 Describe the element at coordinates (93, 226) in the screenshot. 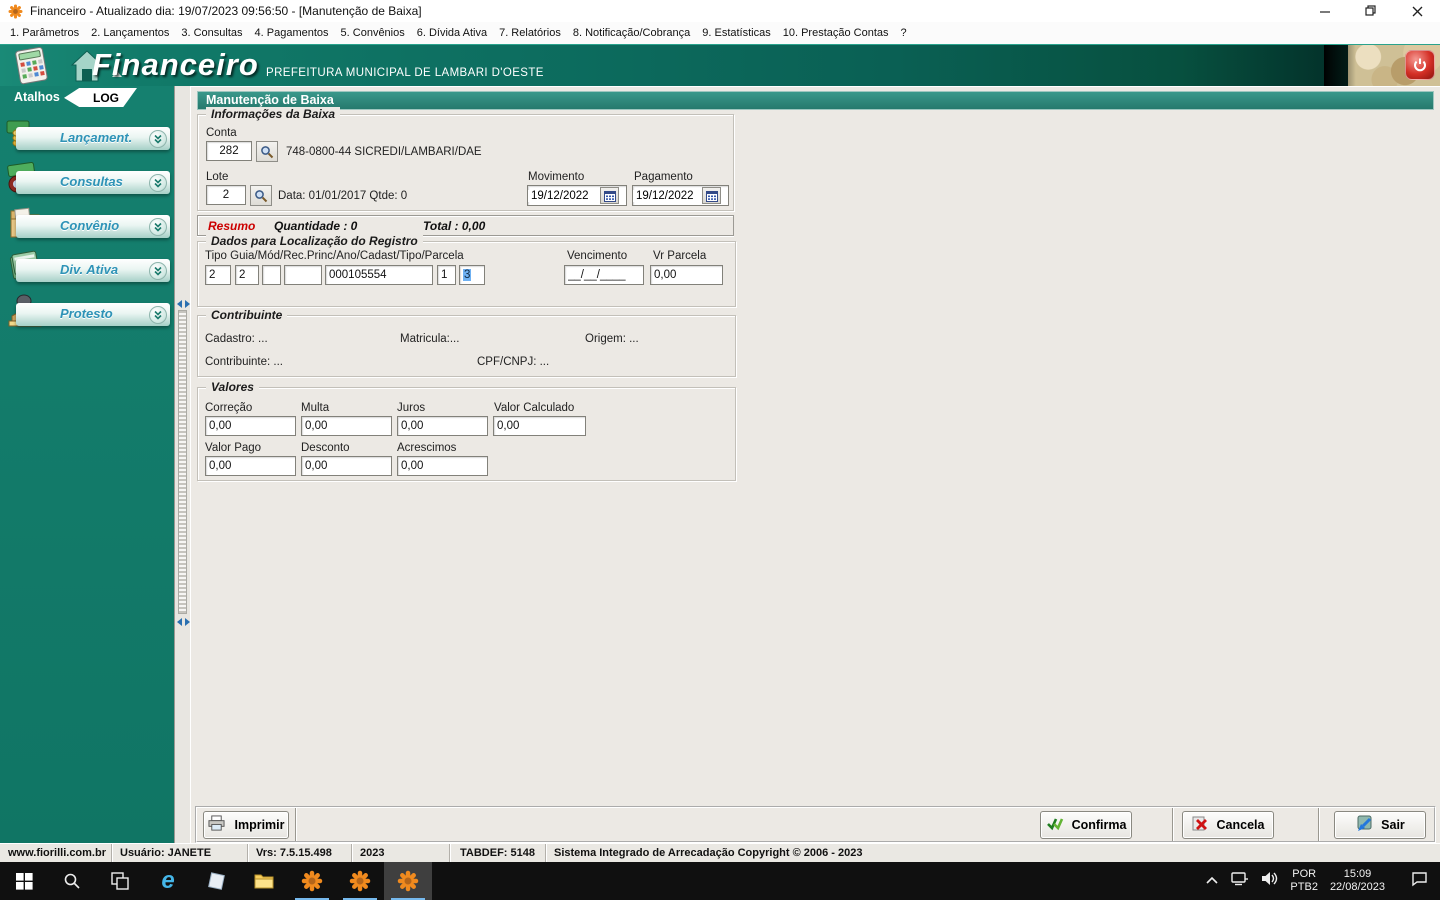

I see `sidebar-bar: Convênio` at that location.